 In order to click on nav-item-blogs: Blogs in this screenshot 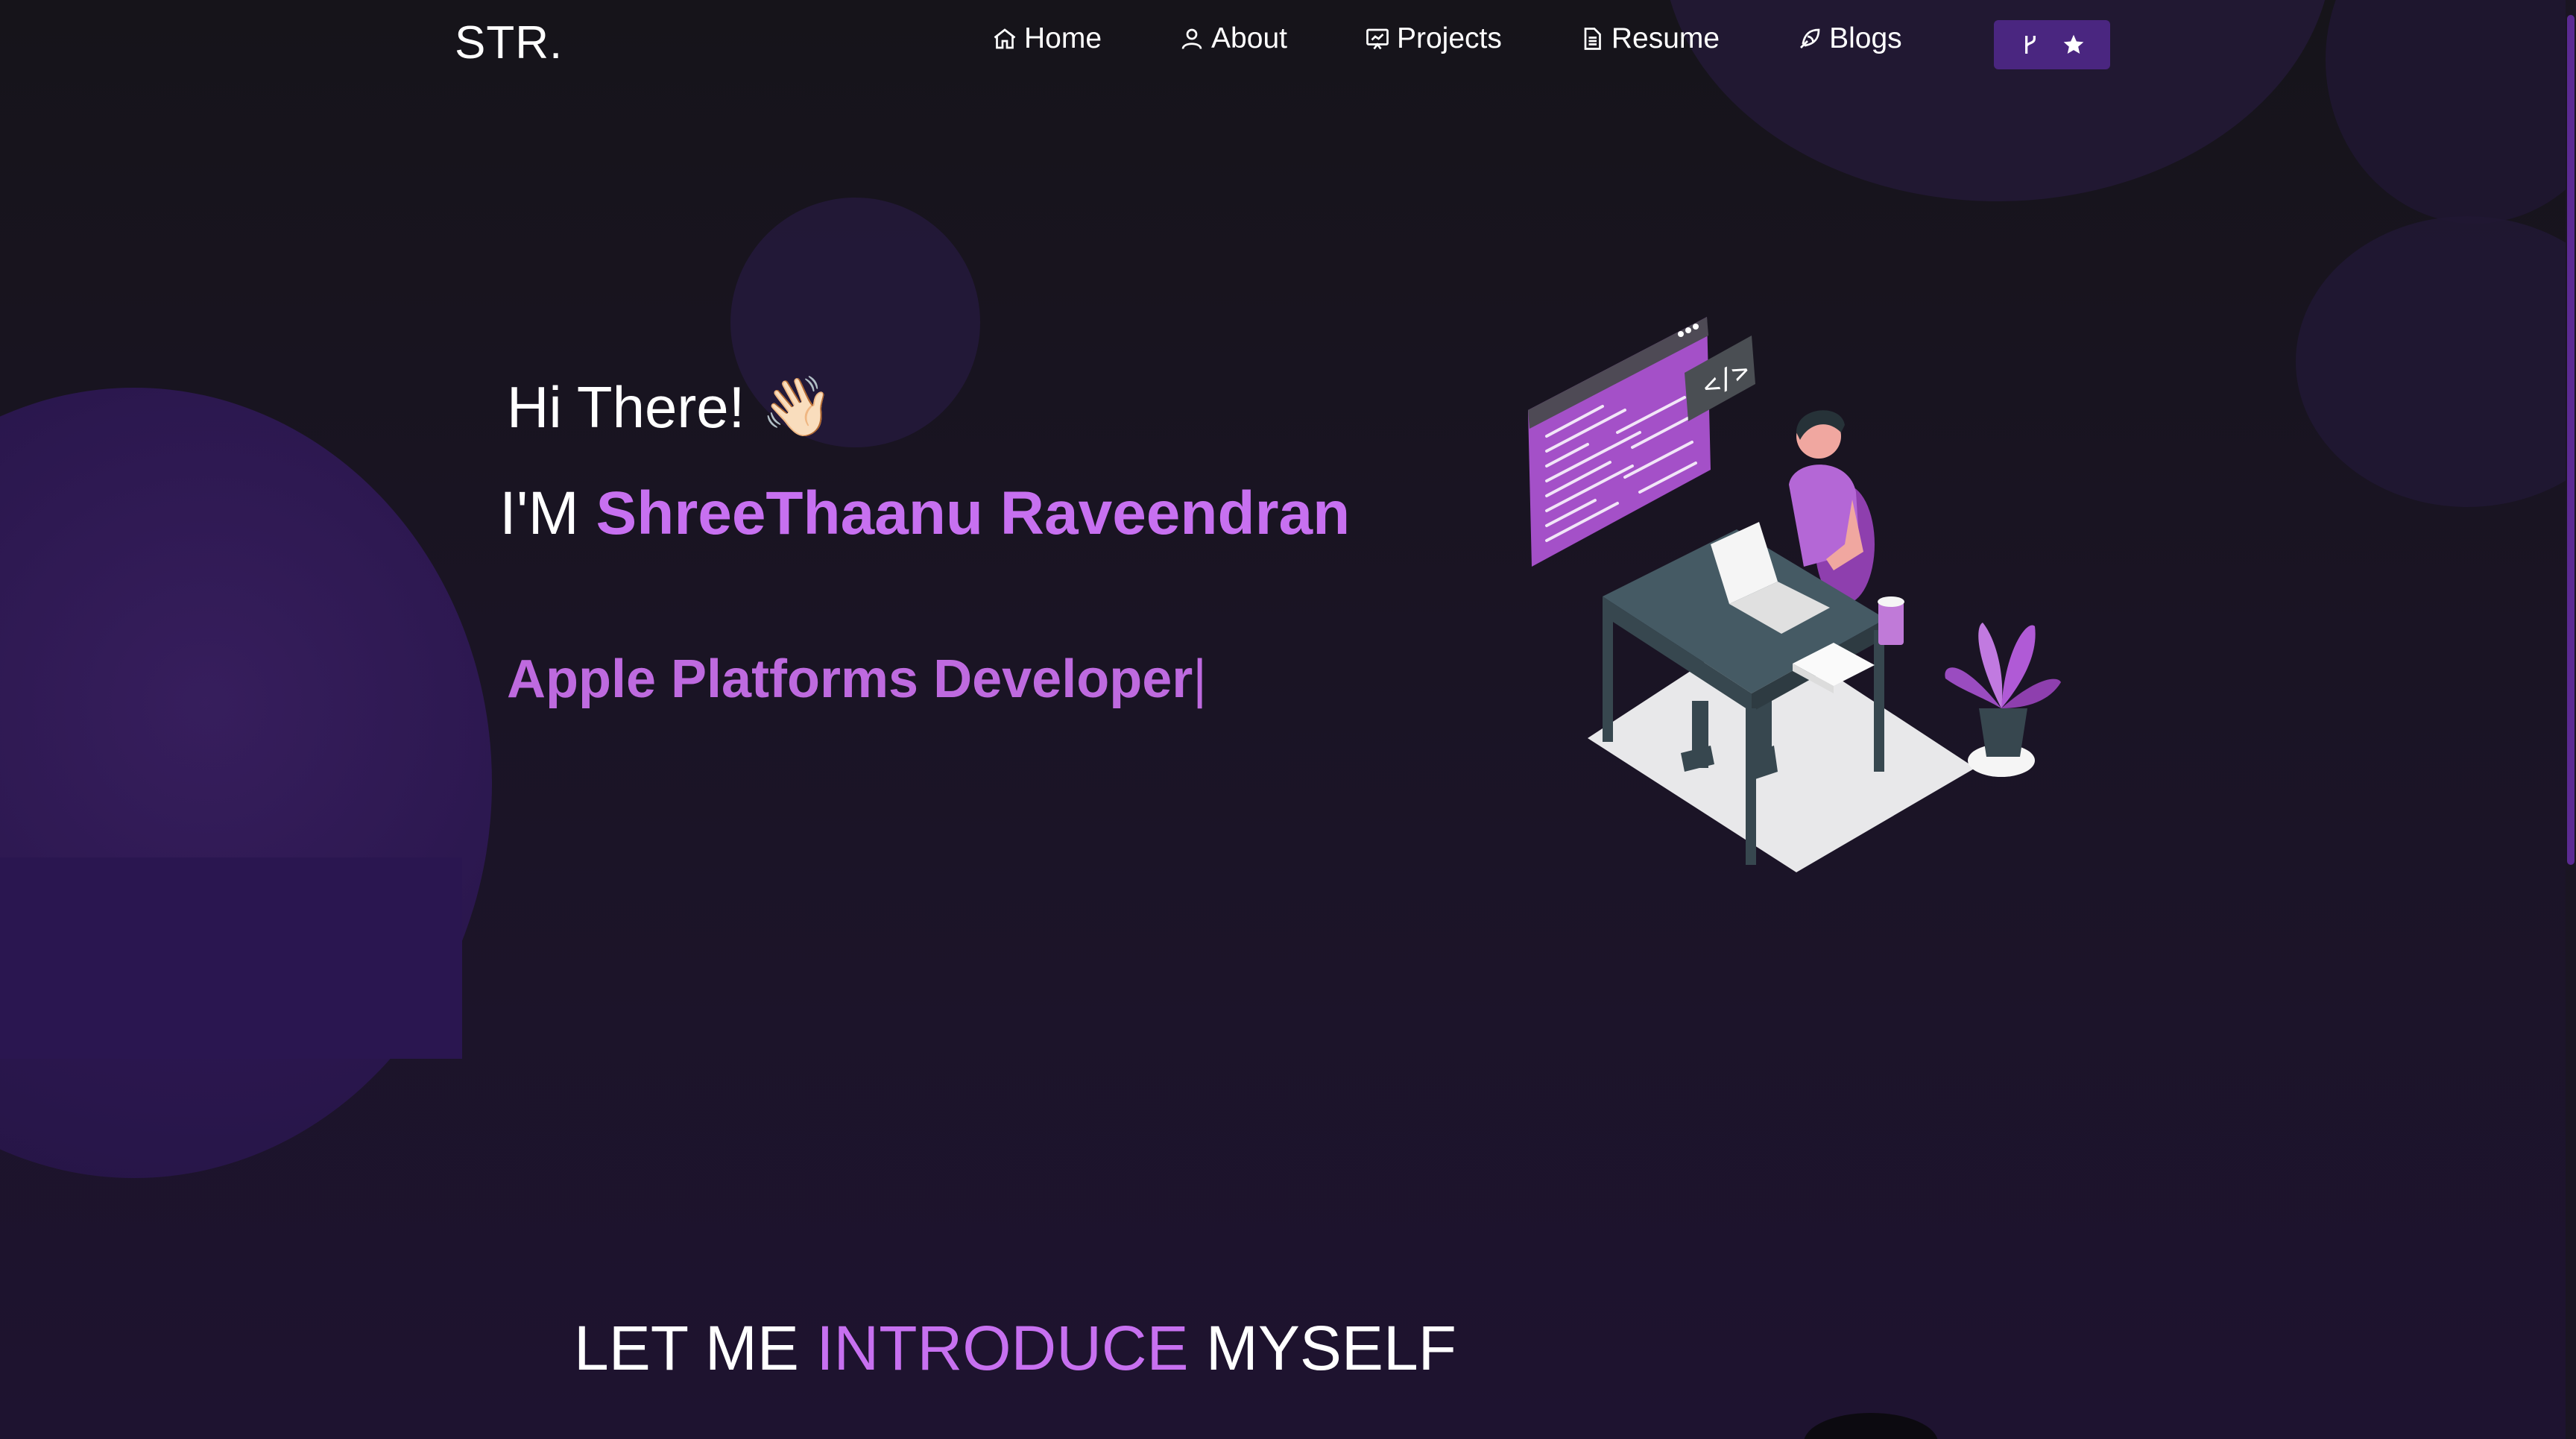, I will do `click(1849, 38)`.